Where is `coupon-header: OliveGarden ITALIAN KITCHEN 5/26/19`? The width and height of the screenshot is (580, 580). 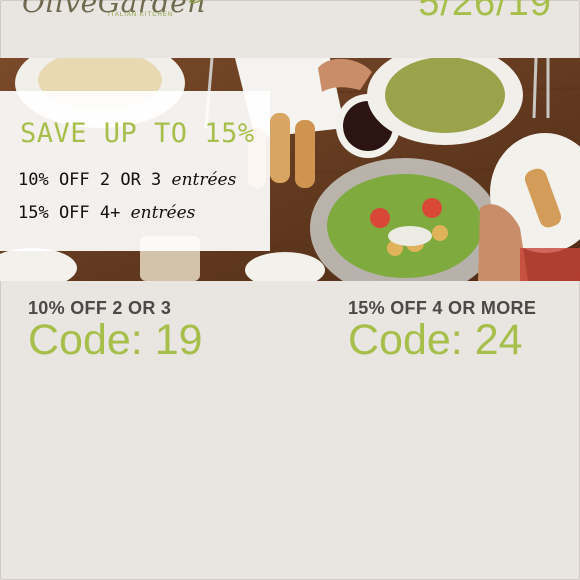 coupon-header: OliveGarden ITALIAN KITCHEN 5/26/19 is located at coordinates (290, 29).